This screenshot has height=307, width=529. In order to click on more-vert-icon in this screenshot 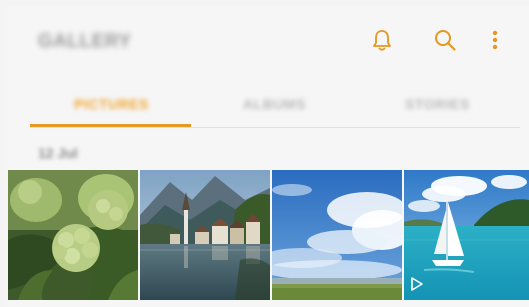, I will do `click(495, 40)`.